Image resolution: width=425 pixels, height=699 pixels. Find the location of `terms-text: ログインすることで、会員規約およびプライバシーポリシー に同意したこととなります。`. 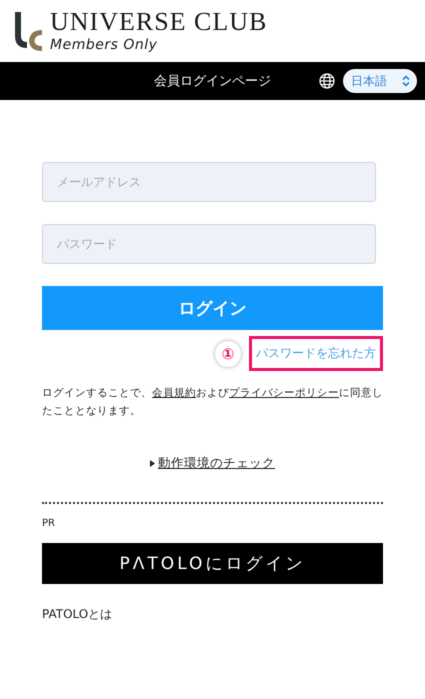

terms-text: ログインすることで、会員規約およびプライバシーポリシー に同意したこととなります。 is located at coordinates (212, 402).